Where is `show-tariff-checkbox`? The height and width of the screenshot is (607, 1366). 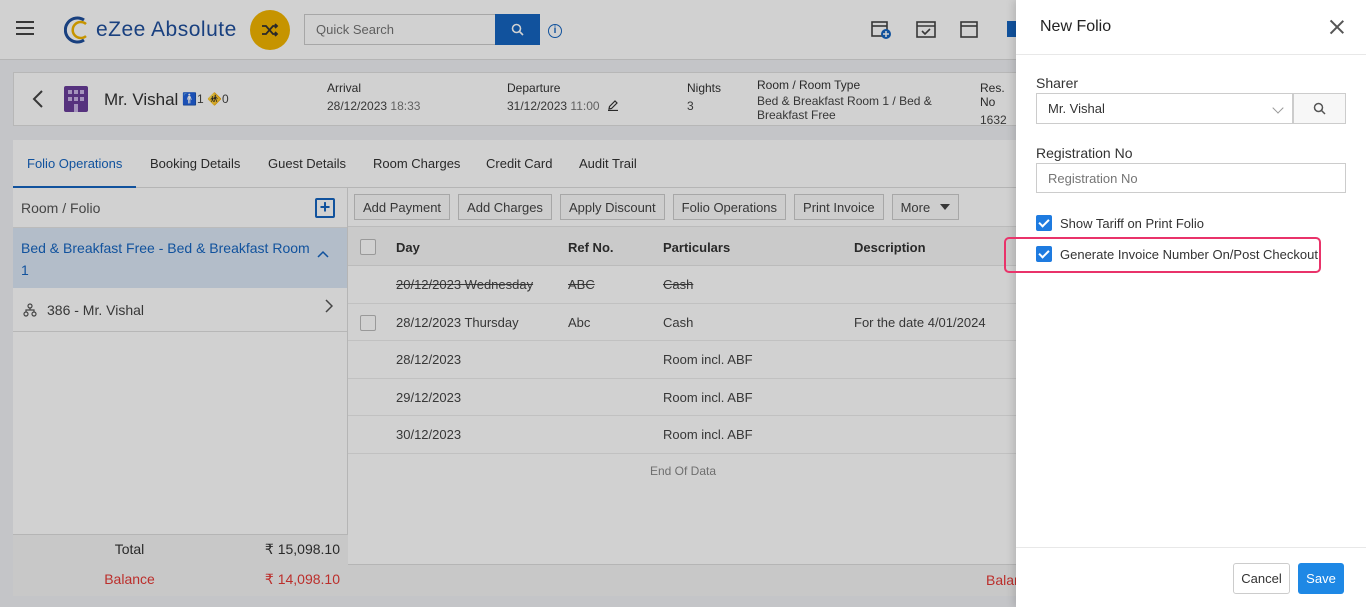 show-tariff-checkbox is located at coordinates (1044, 223).